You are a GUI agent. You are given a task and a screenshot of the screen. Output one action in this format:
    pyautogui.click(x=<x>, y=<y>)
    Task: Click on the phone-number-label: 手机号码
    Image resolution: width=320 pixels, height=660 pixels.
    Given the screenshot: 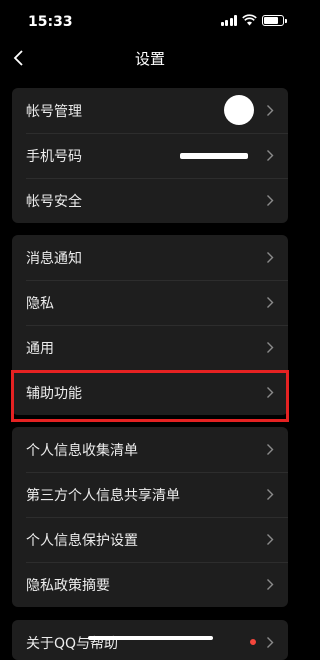 What is the action you would take?
    pyautogui.click(x=54, y=156)
    